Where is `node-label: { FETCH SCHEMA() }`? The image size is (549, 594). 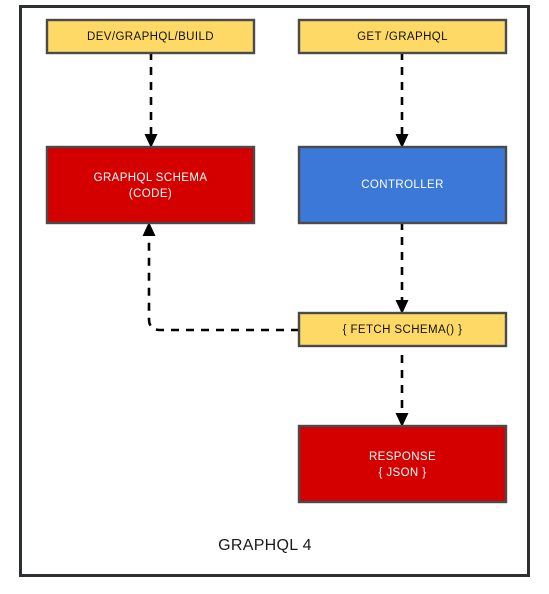
node-label: { FETCH SCHEMA() } is located at coordinates (403, 330).